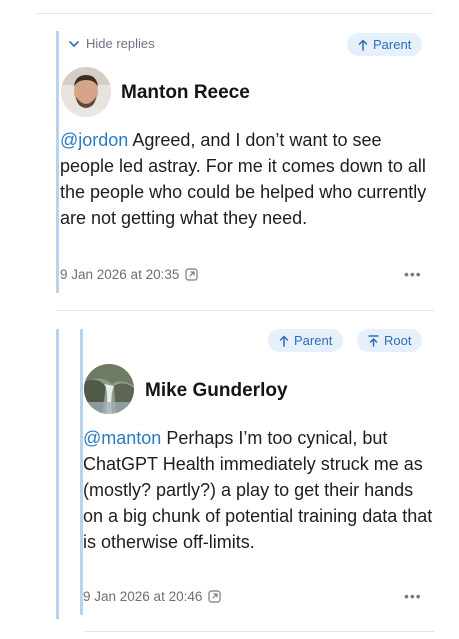  Describe the element at coordinates (94, 140) in the screenshot. I see `mention-link: @jordon` at that location.